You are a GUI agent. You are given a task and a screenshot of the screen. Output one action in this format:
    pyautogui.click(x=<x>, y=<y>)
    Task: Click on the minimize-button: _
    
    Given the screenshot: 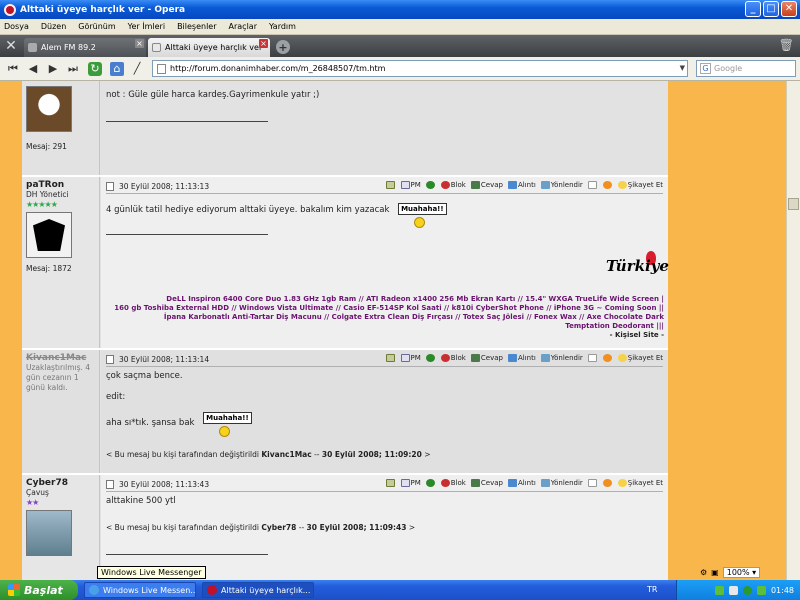 What is the action you would take?
    pyautogui.click(x=753, y=9)
    